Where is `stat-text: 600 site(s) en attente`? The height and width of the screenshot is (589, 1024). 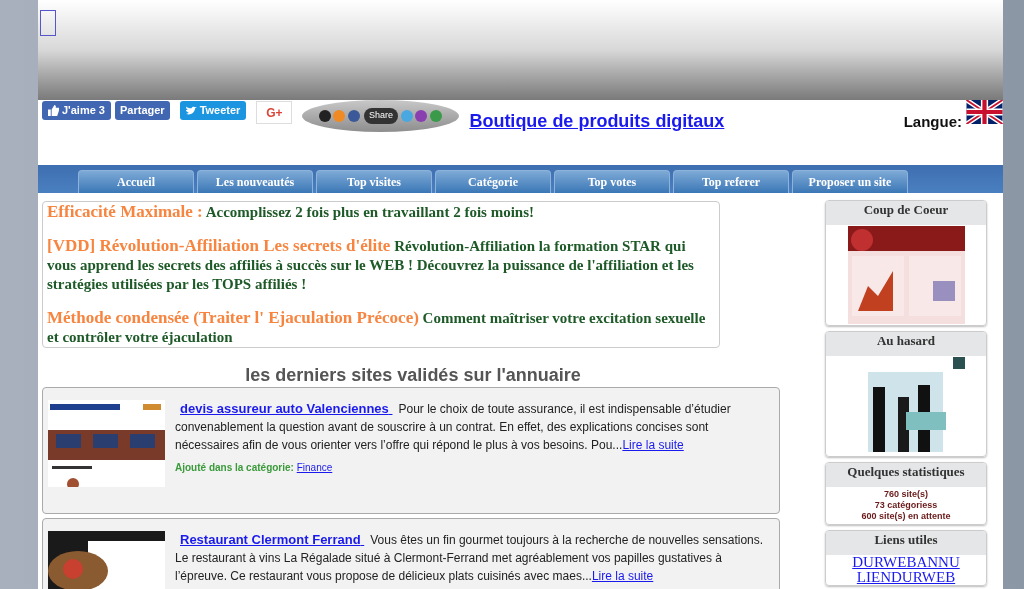 stat-text: 600 site(s) en attente is located at coordinates (906, 516).